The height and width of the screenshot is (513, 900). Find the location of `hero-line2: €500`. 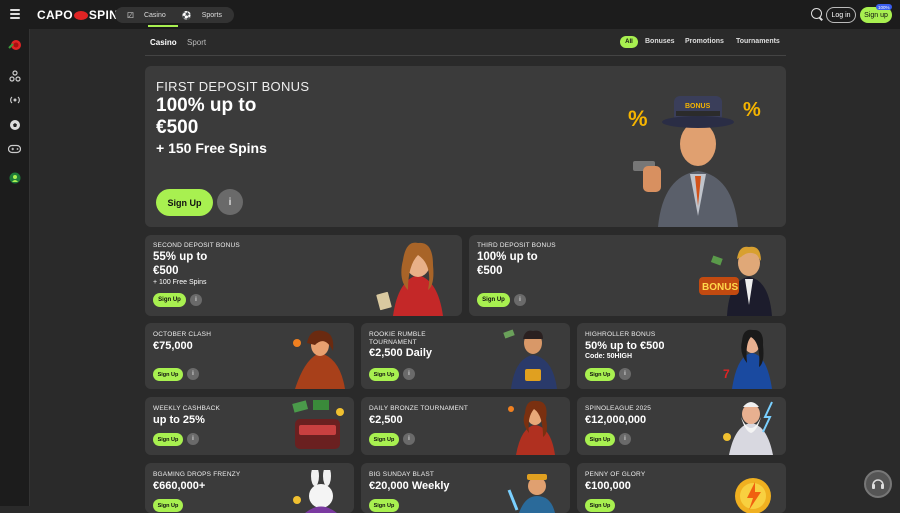

hero-line2: €500 is located at coordinates (177, 127).